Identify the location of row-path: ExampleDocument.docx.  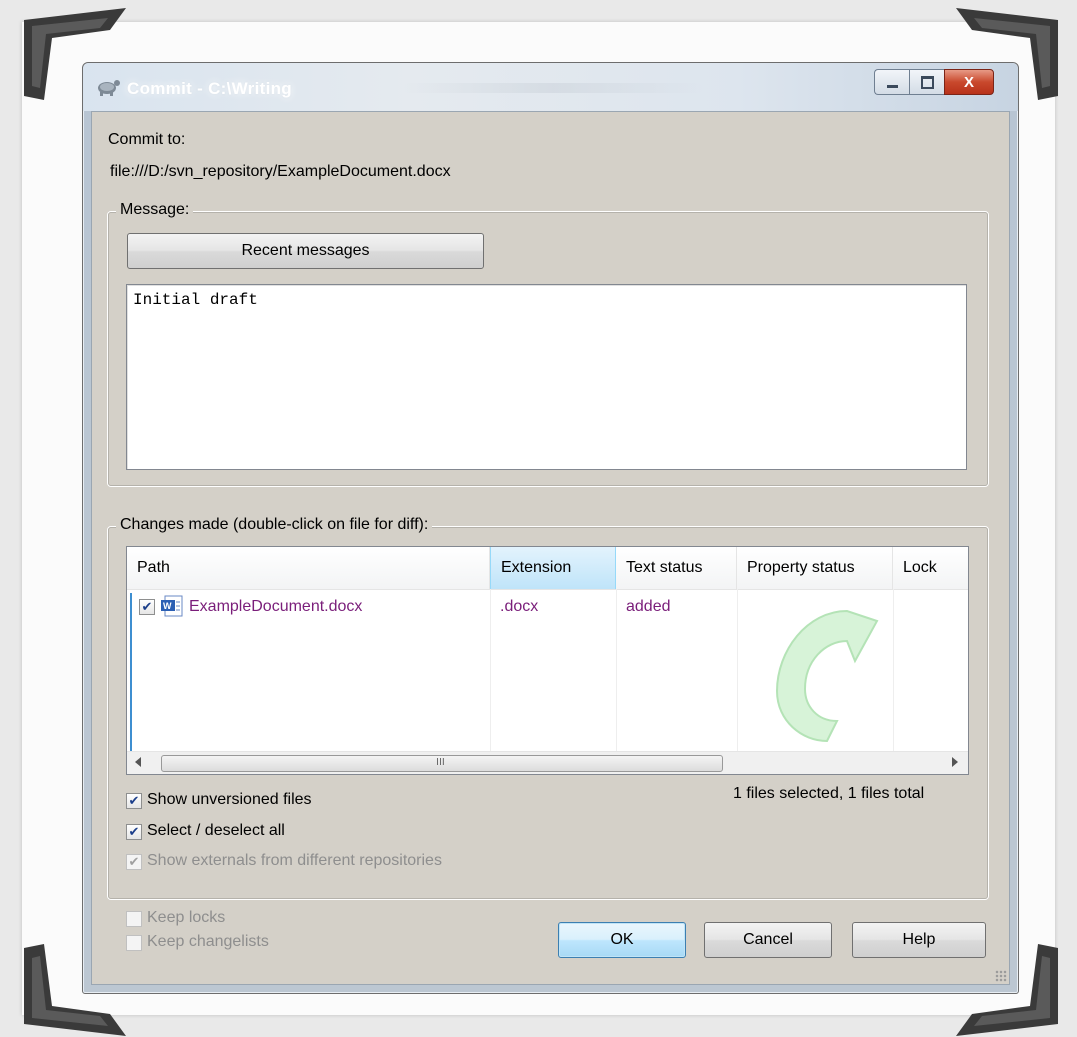
(276, 606).